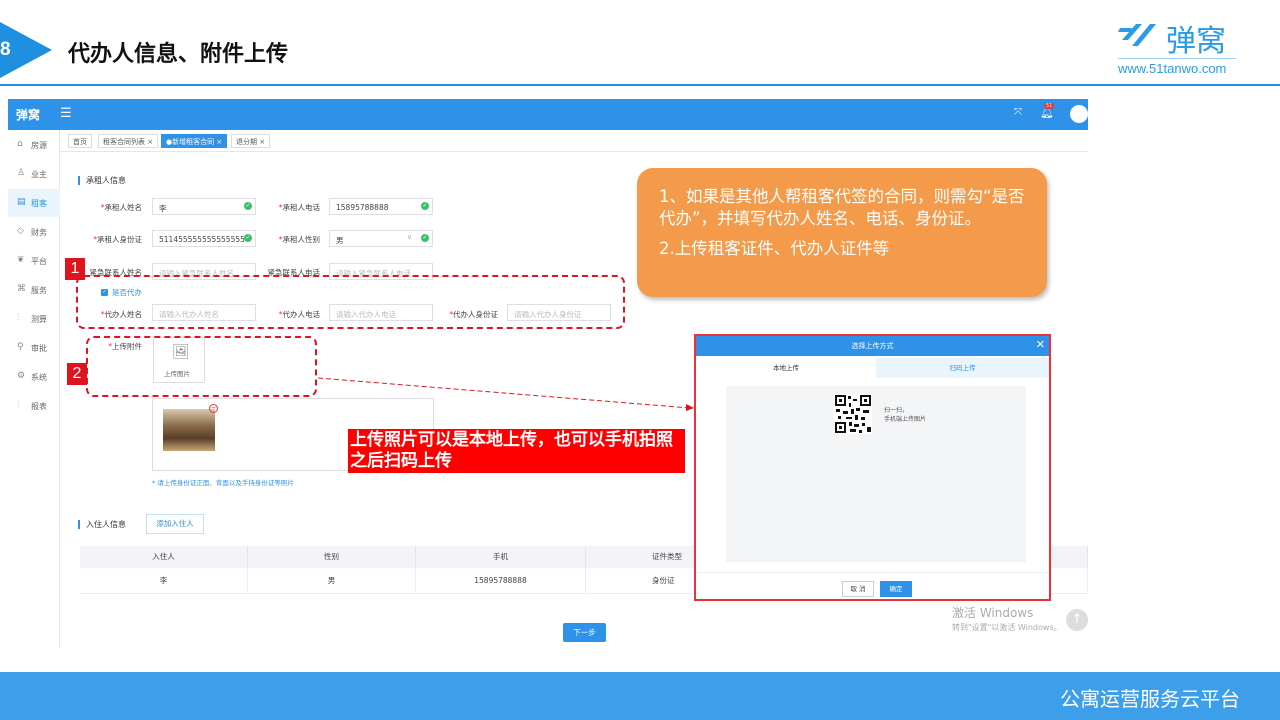 The width and height of the screenshot is (1280, 720). I want to click on renter-id-label: *承租人身份证, so click(117, 239).